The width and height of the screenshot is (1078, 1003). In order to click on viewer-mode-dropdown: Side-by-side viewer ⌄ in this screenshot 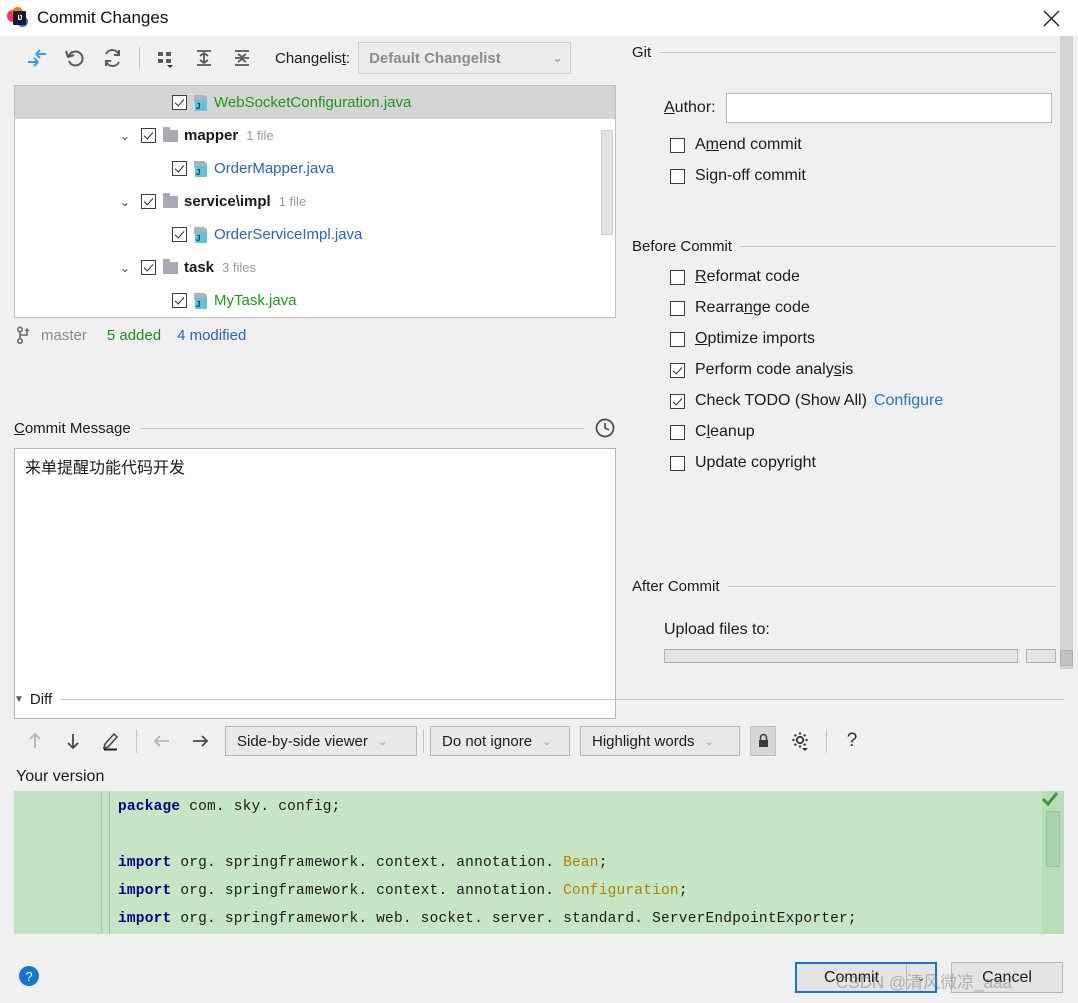, I will do `click(321, 741)`.